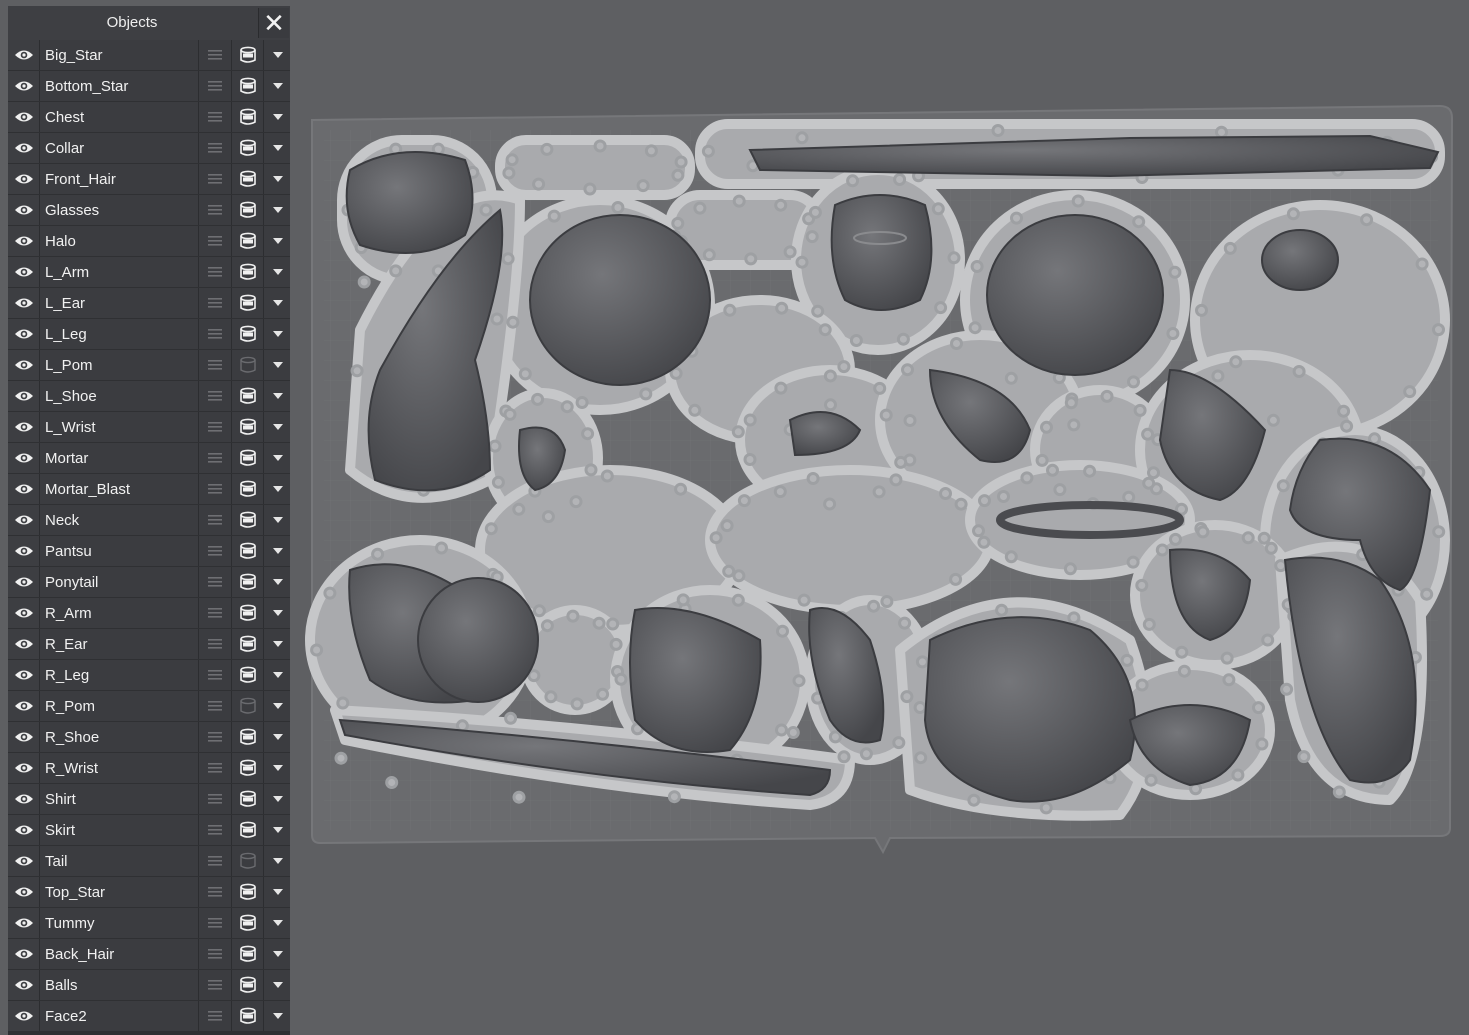  Describe the element at coordinates (120, 458) in the screenshot. I see `object-name: Mortar` at that location.